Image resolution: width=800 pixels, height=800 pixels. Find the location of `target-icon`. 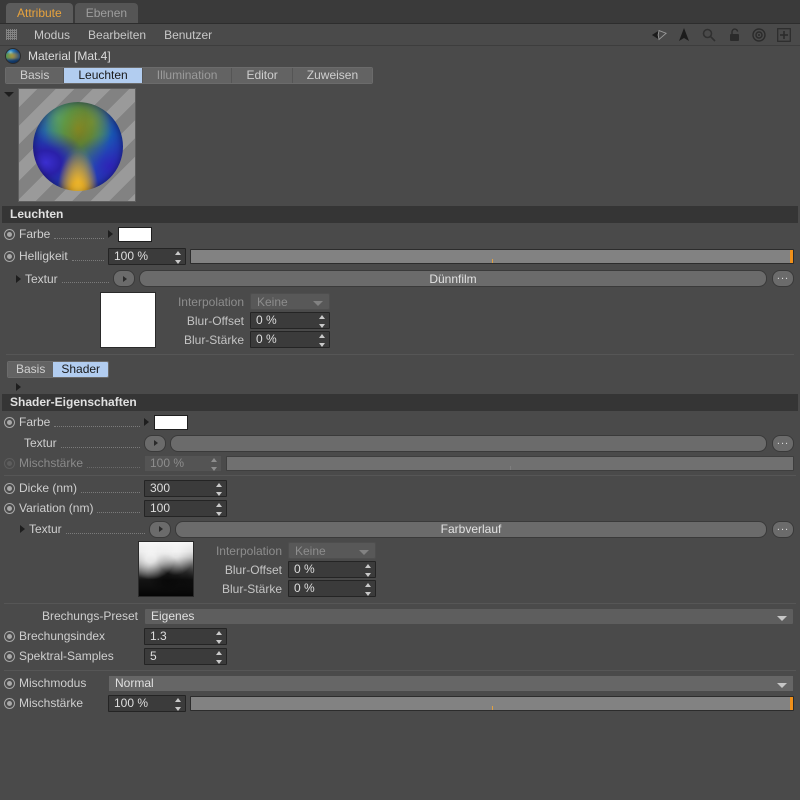

target-icon is located at coordinates (759, 35).